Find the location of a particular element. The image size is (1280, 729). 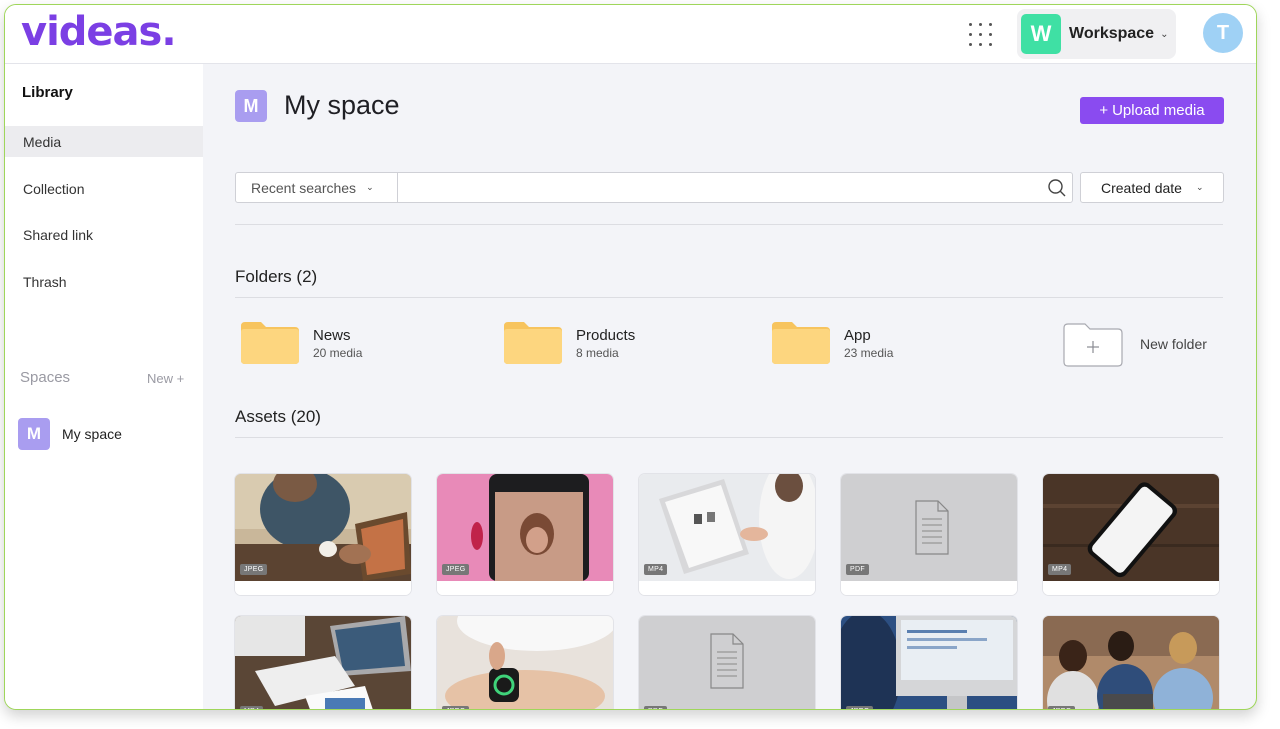

folder-count: 20 media is located at coordinates (338, 352).